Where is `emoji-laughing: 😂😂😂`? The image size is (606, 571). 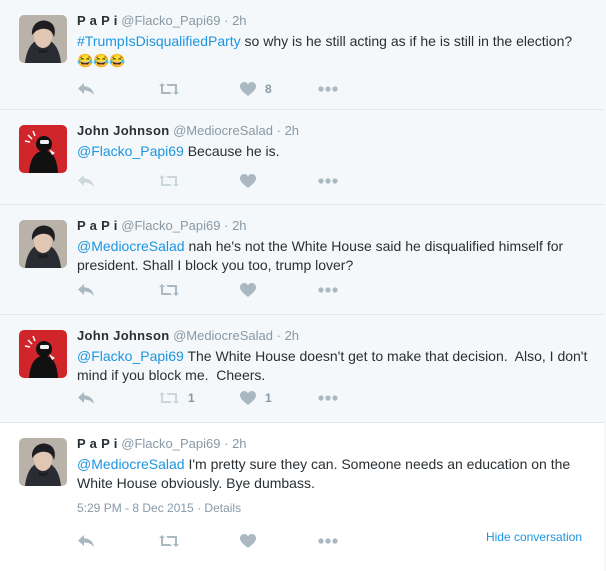
emoji-laughing: 😂😂😂 is located at coordinates (101, 60).